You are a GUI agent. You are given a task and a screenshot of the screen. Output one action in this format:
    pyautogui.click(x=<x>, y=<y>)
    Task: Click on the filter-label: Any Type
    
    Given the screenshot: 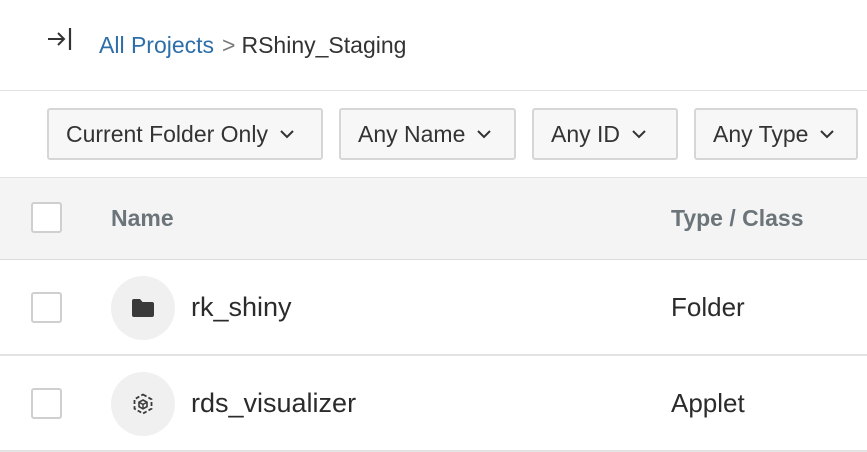 What is the action you would take?
    pyautogui.click(x=761, y=133)
    